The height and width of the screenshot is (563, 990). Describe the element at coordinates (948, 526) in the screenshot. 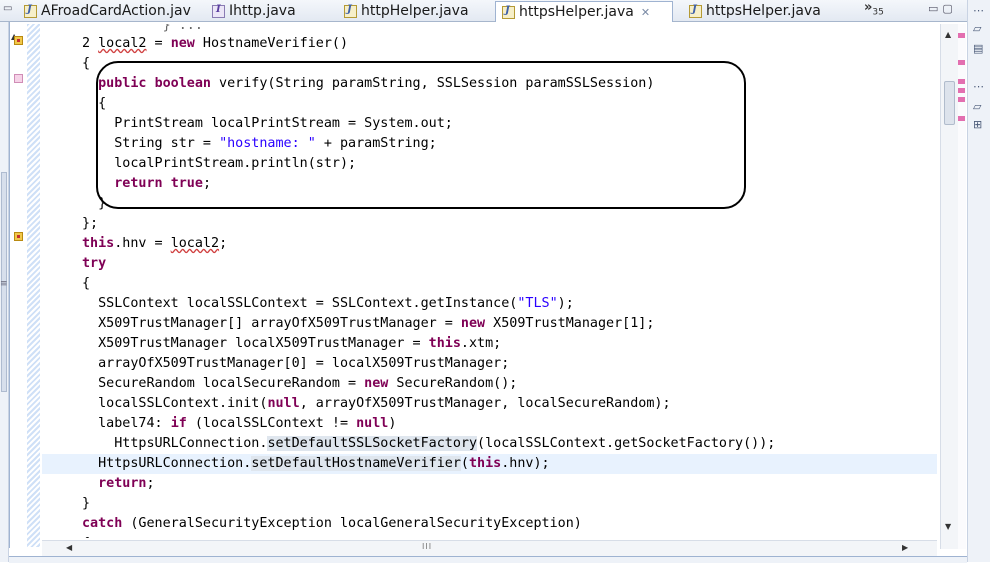

I see `scroll-down-icon: ▼` at that location.